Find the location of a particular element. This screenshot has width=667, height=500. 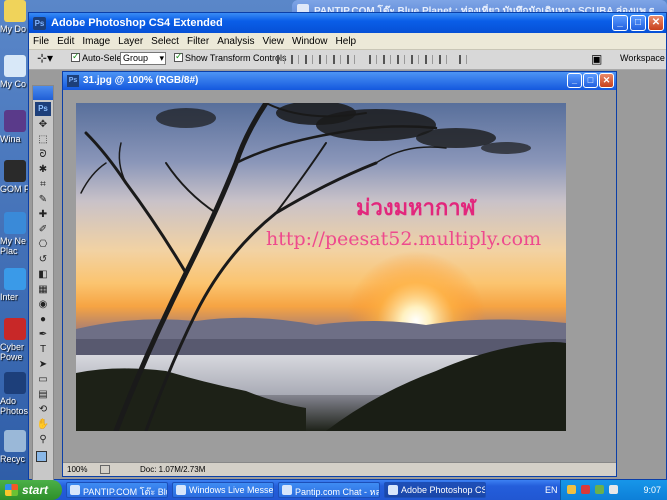

marquee-tool-icon: ⬚ is located at coordinates (43, 140).